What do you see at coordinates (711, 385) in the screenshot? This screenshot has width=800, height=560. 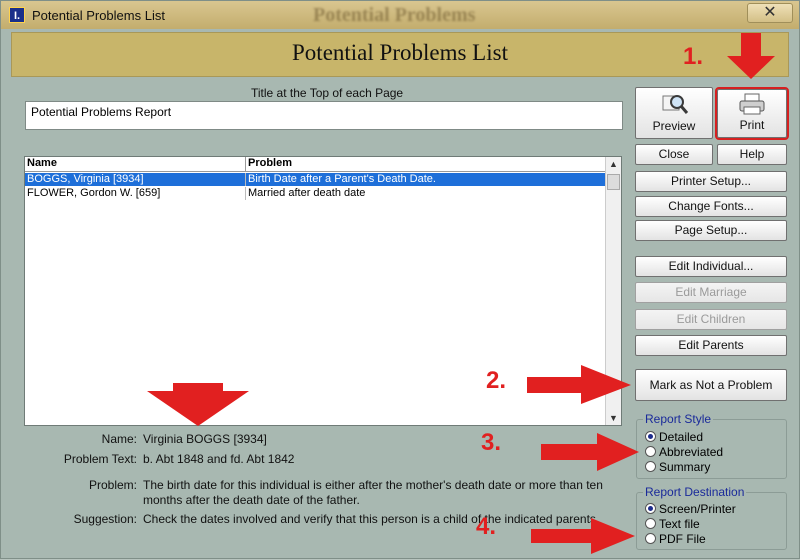 I see `mark-not-problem-button: Mark as Not a Problem` at bounding box center [711, 385].